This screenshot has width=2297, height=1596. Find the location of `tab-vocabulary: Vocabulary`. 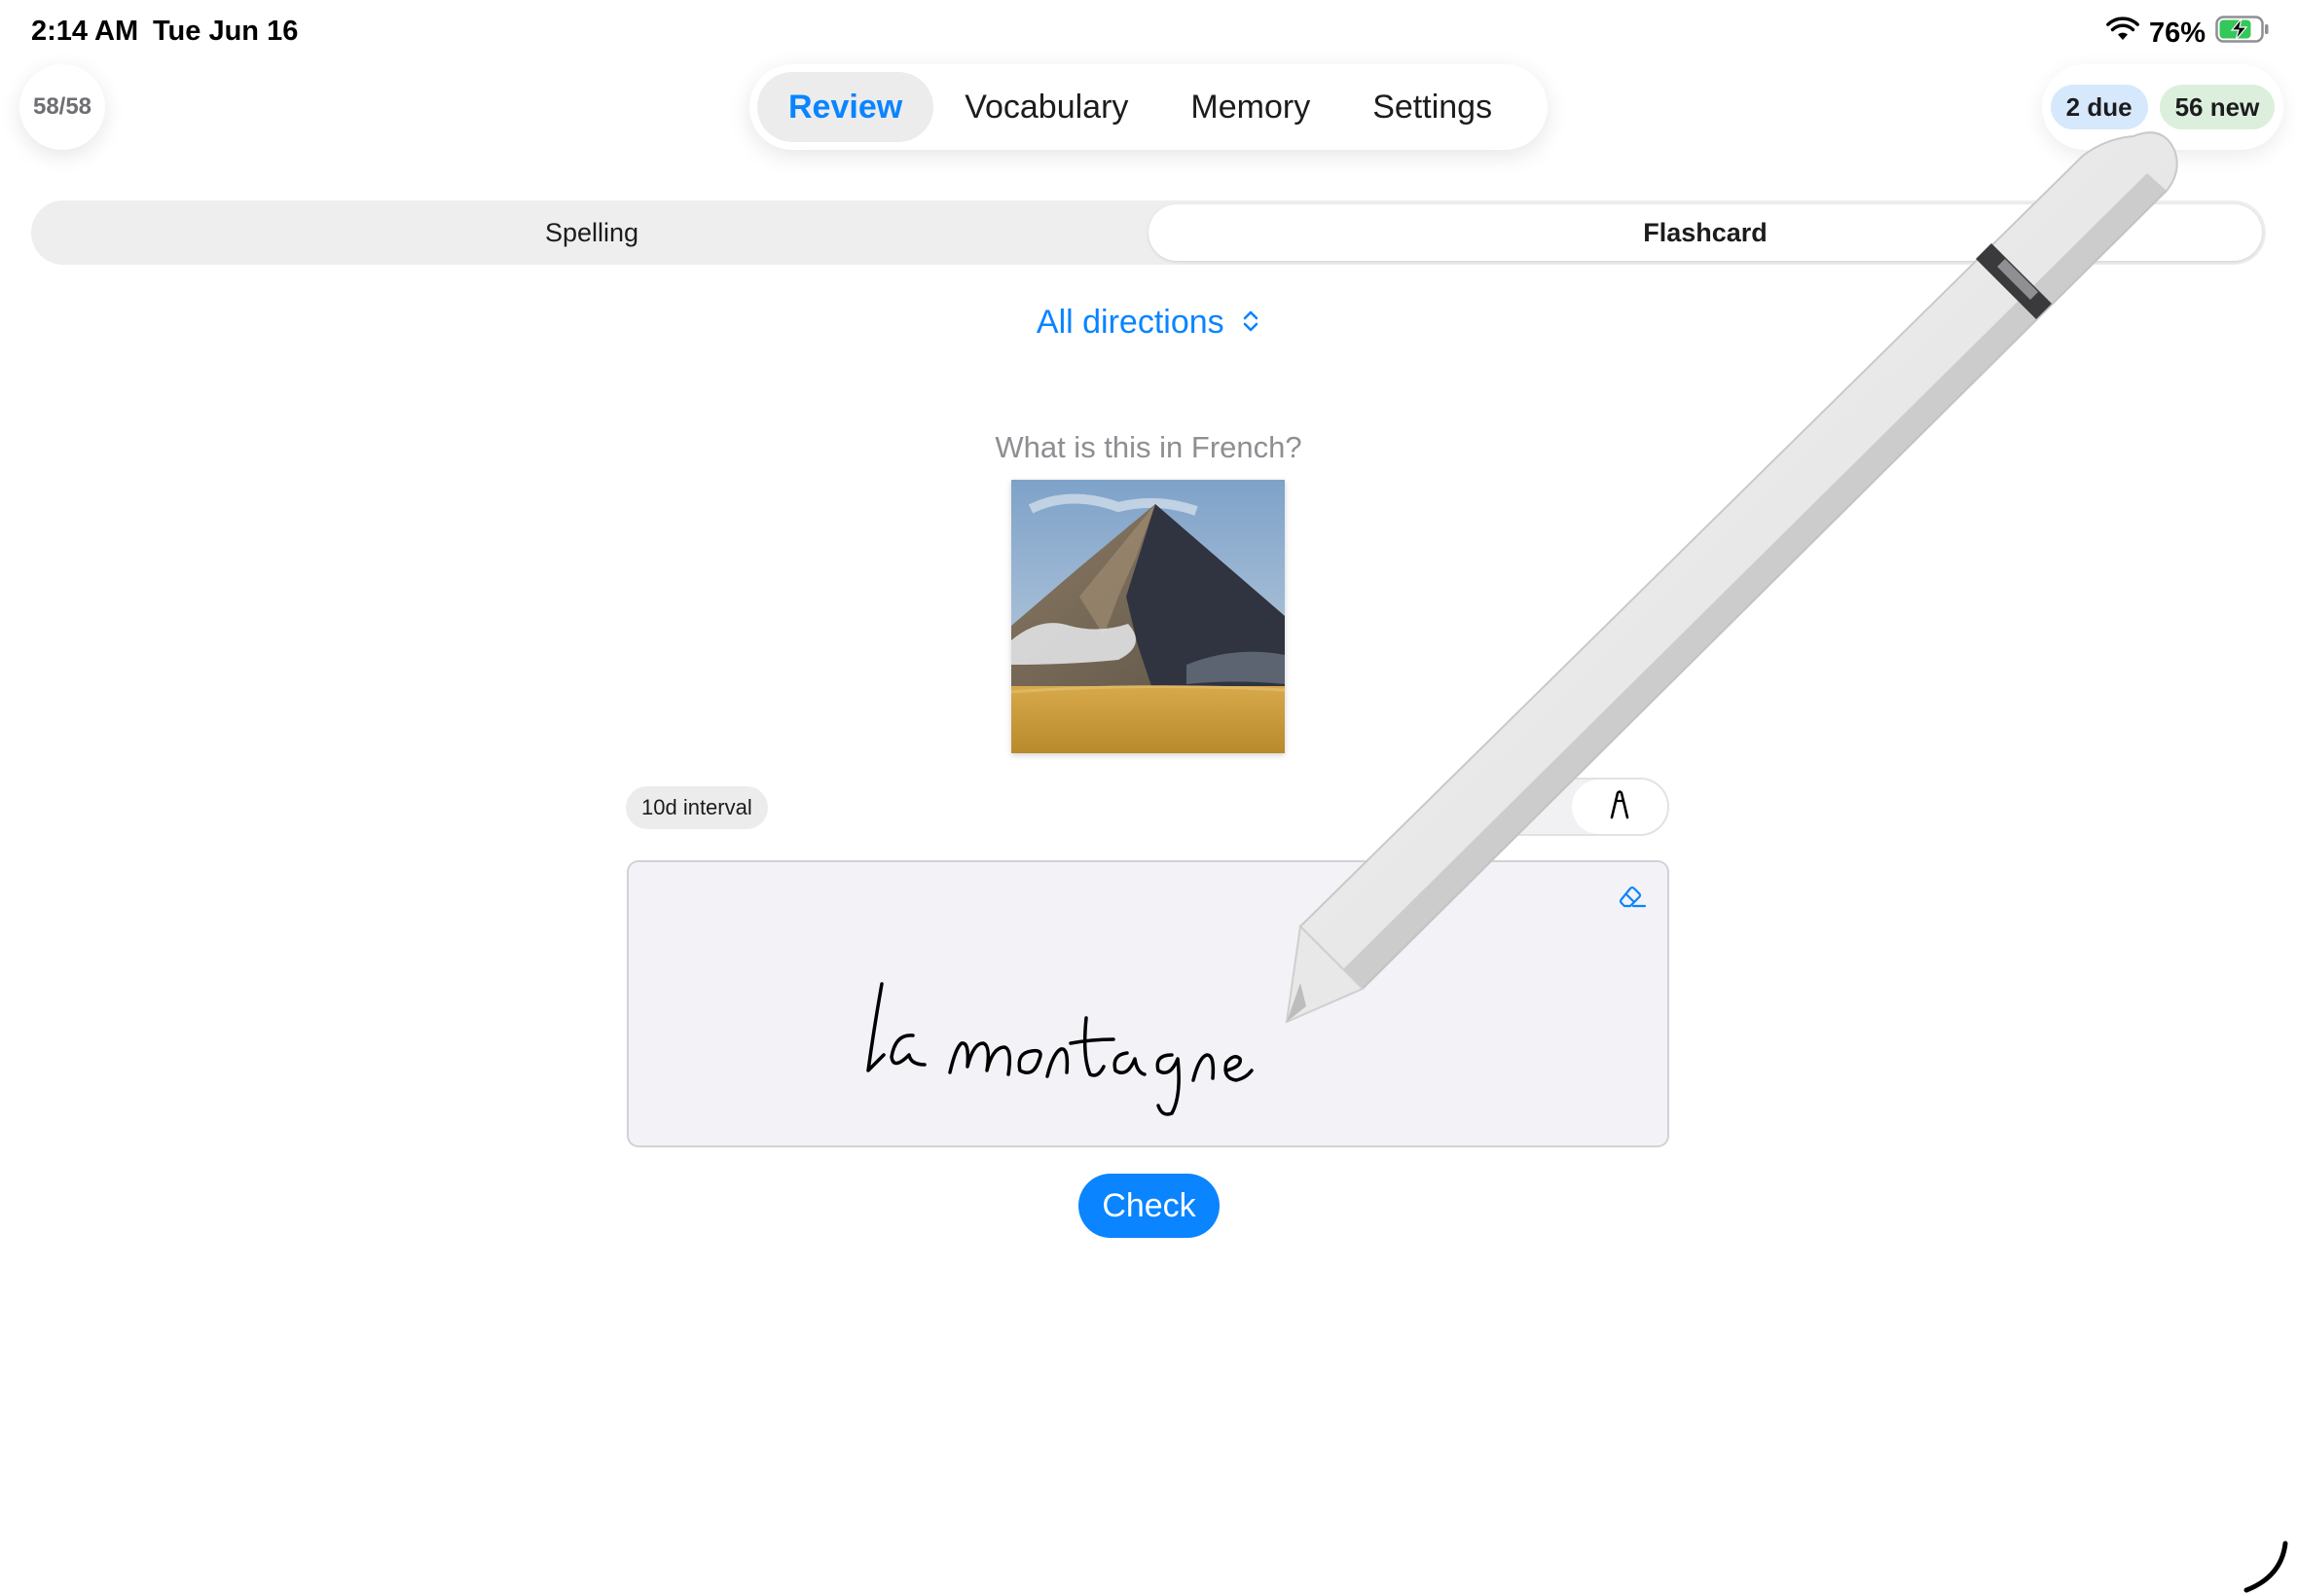

tab-vocabulary: Vocabulary is located at coordinates (1046, 107).